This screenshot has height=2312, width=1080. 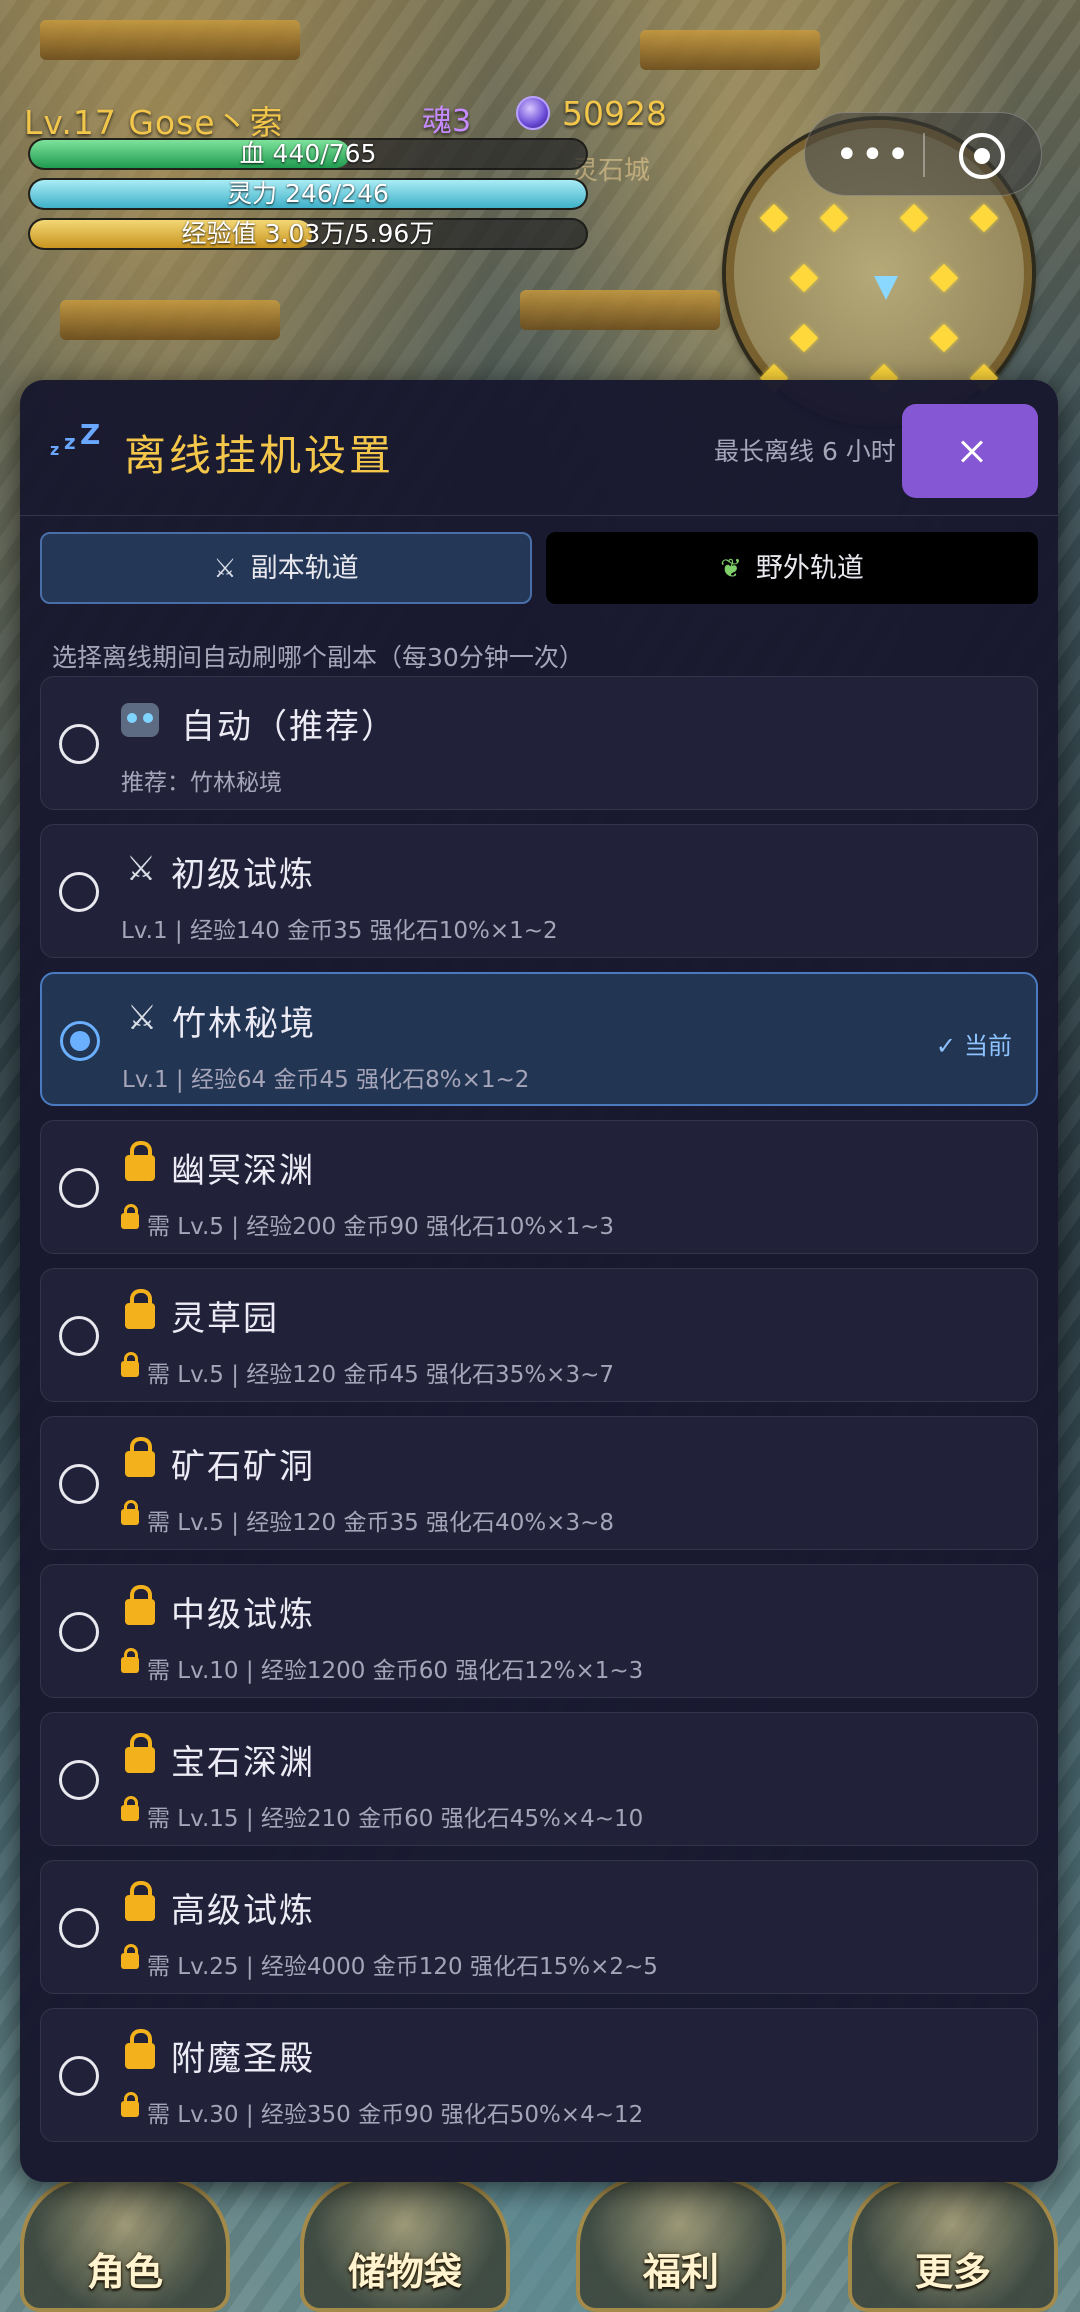 I want to click on dungeon-title: 初级试炼, so click(x=243, y=875).